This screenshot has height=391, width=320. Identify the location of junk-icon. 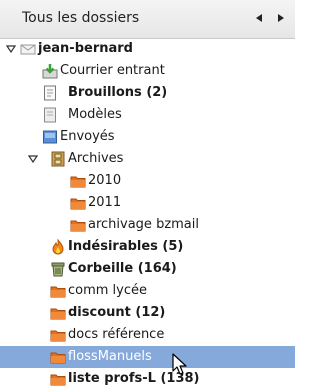
(58, 246).